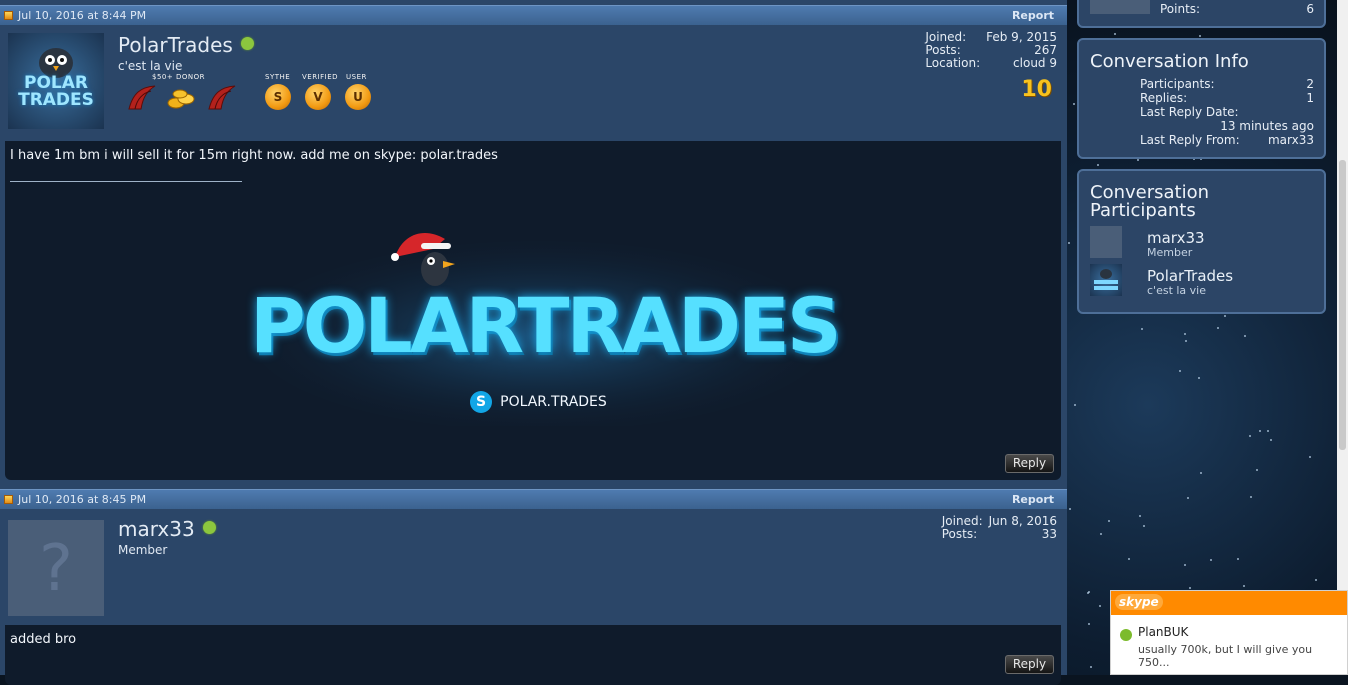 The height and width of the screenshot is (685, 1348). Describe the element at coordinates (1035, 63) in the screenshot. I see `stat-value: cloud 9` at that location.